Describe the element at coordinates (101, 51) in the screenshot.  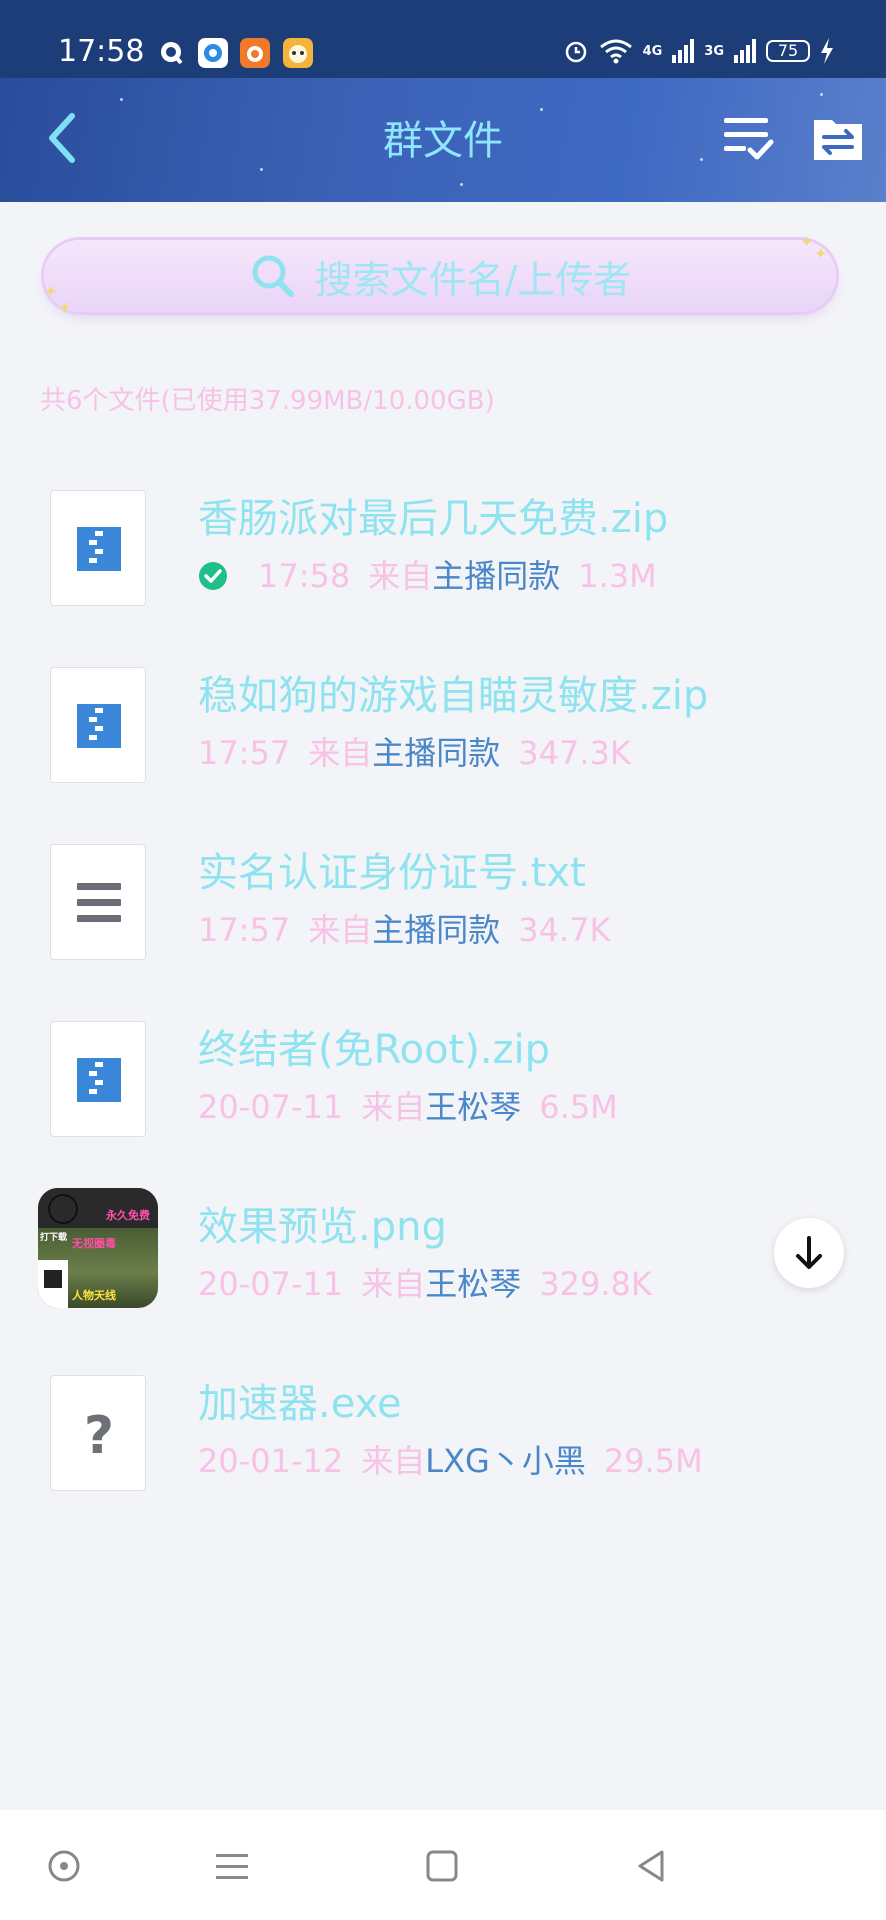
I see `status-time: 17:58` at that location.